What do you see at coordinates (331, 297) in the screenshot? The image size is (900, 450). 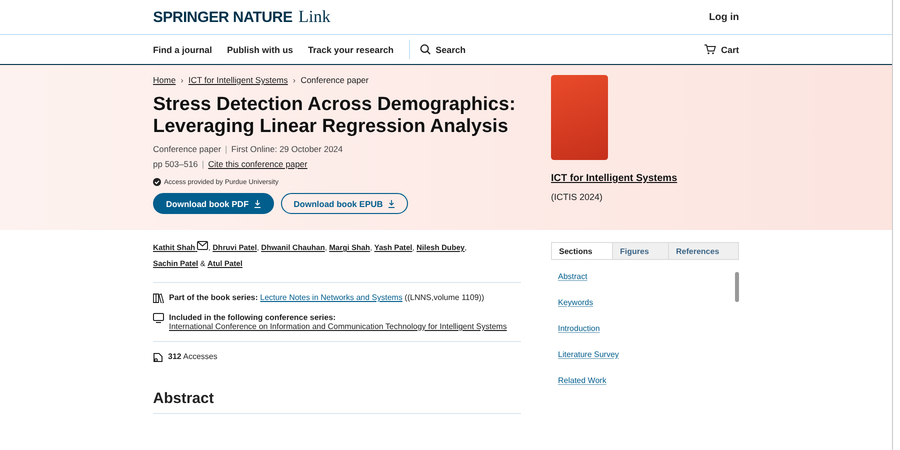 I see `series-link: Lecture Notes in Networks and Systems` at bounding box center [331, 297].